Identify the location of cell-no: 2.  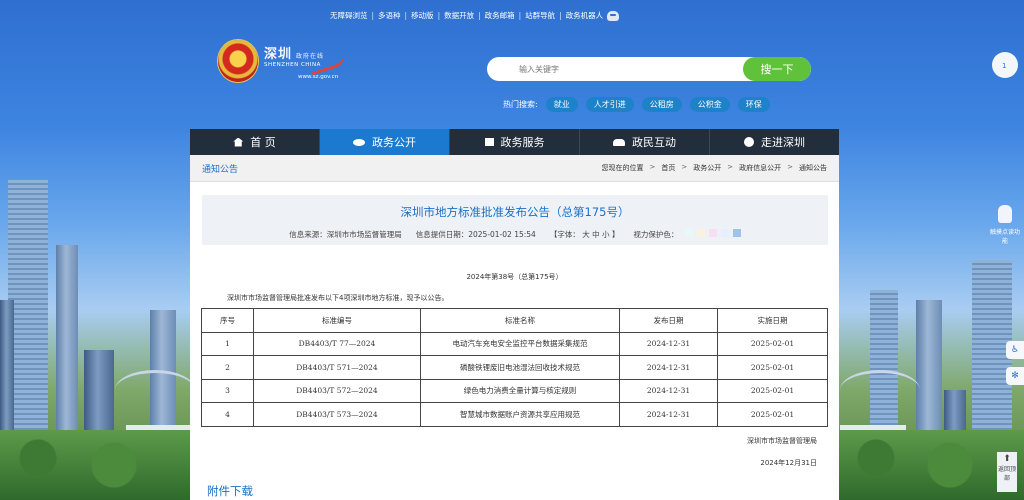
(227, 367).